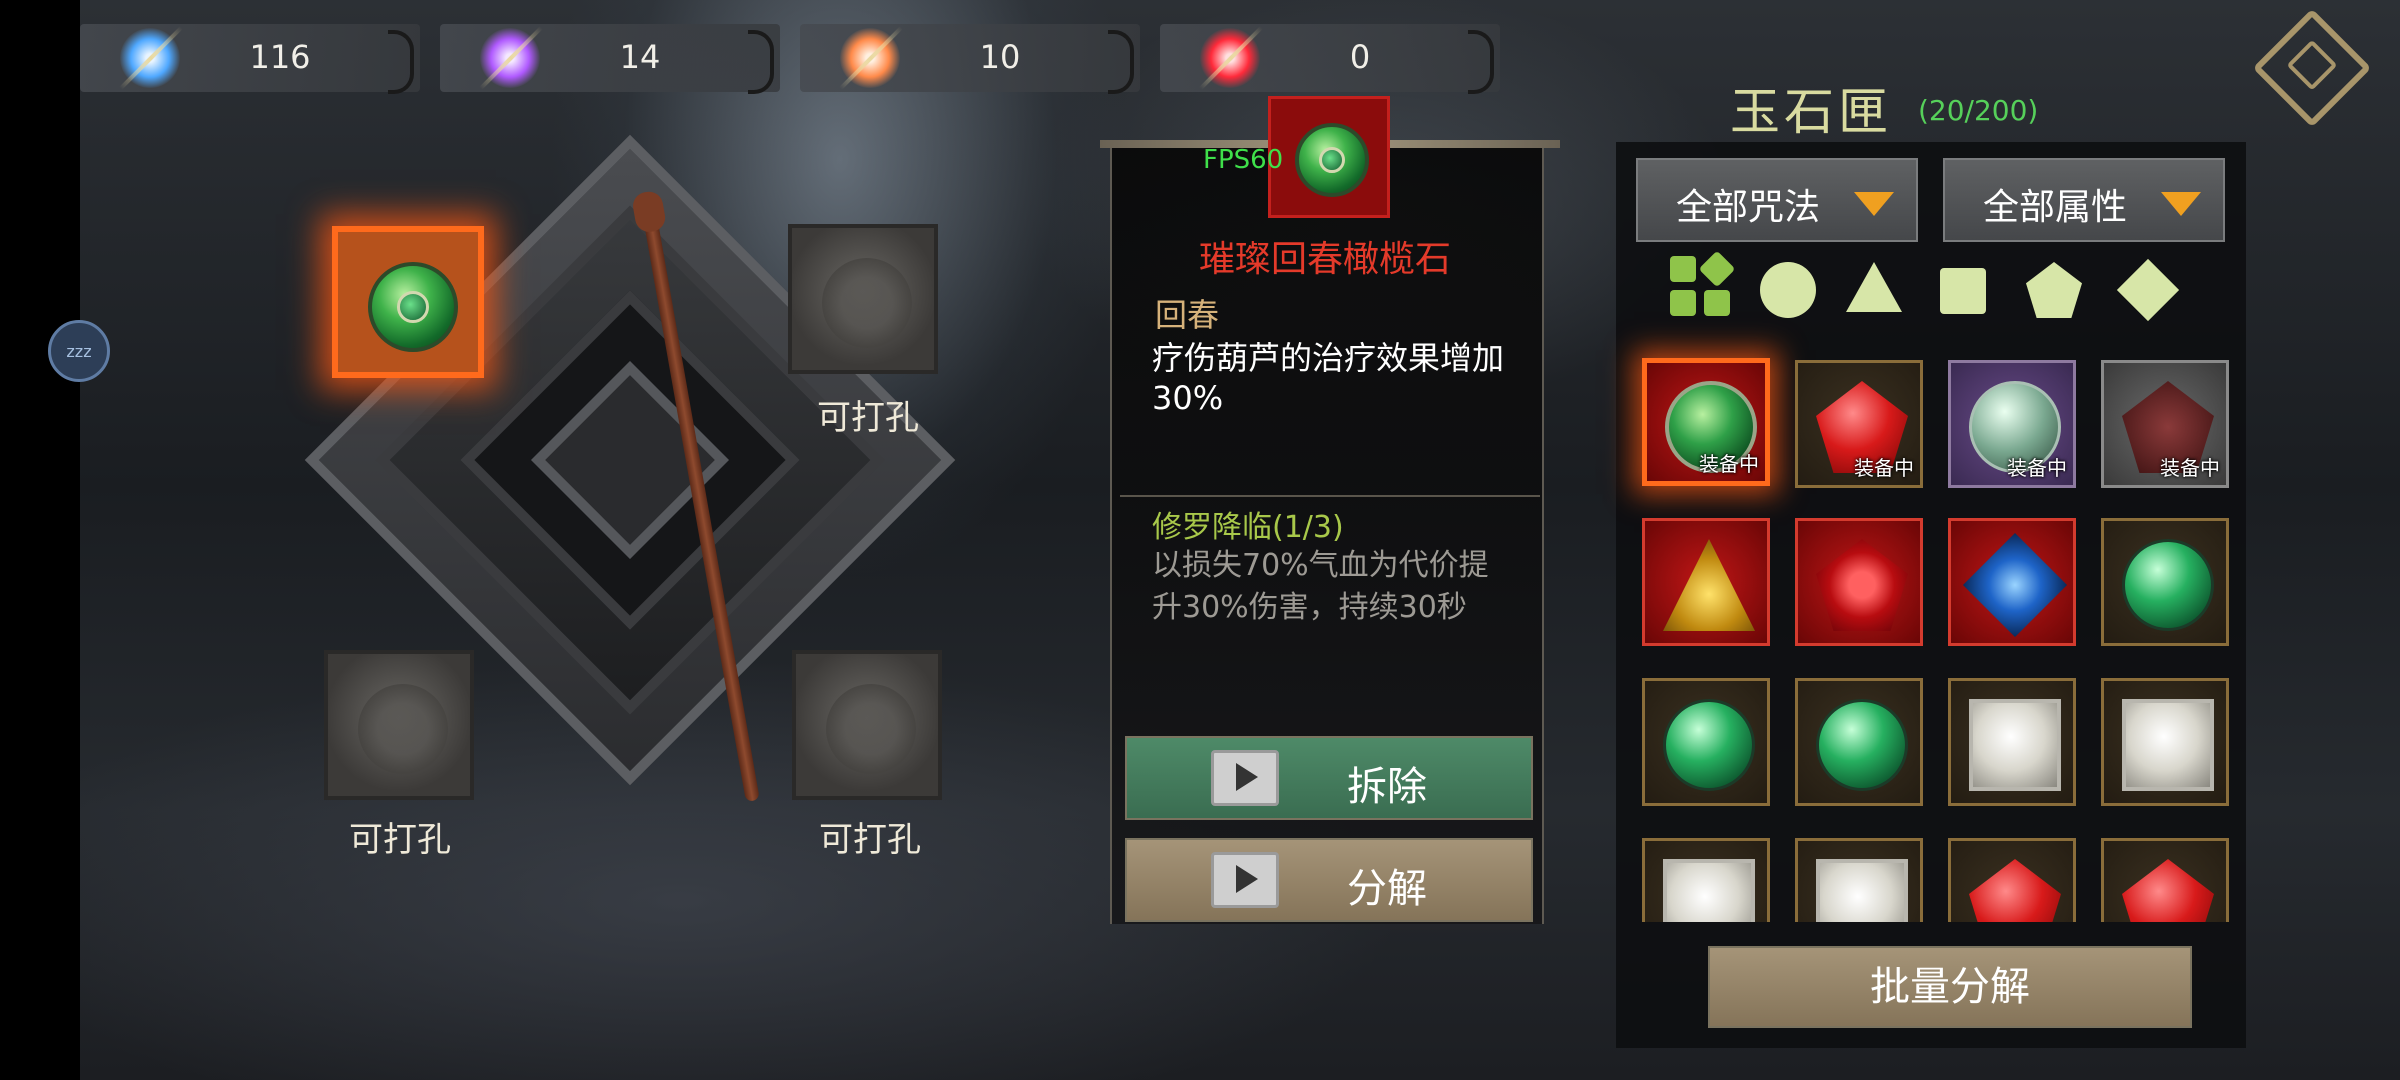  I want to click on currency-blue: 116, so click(250, 59).